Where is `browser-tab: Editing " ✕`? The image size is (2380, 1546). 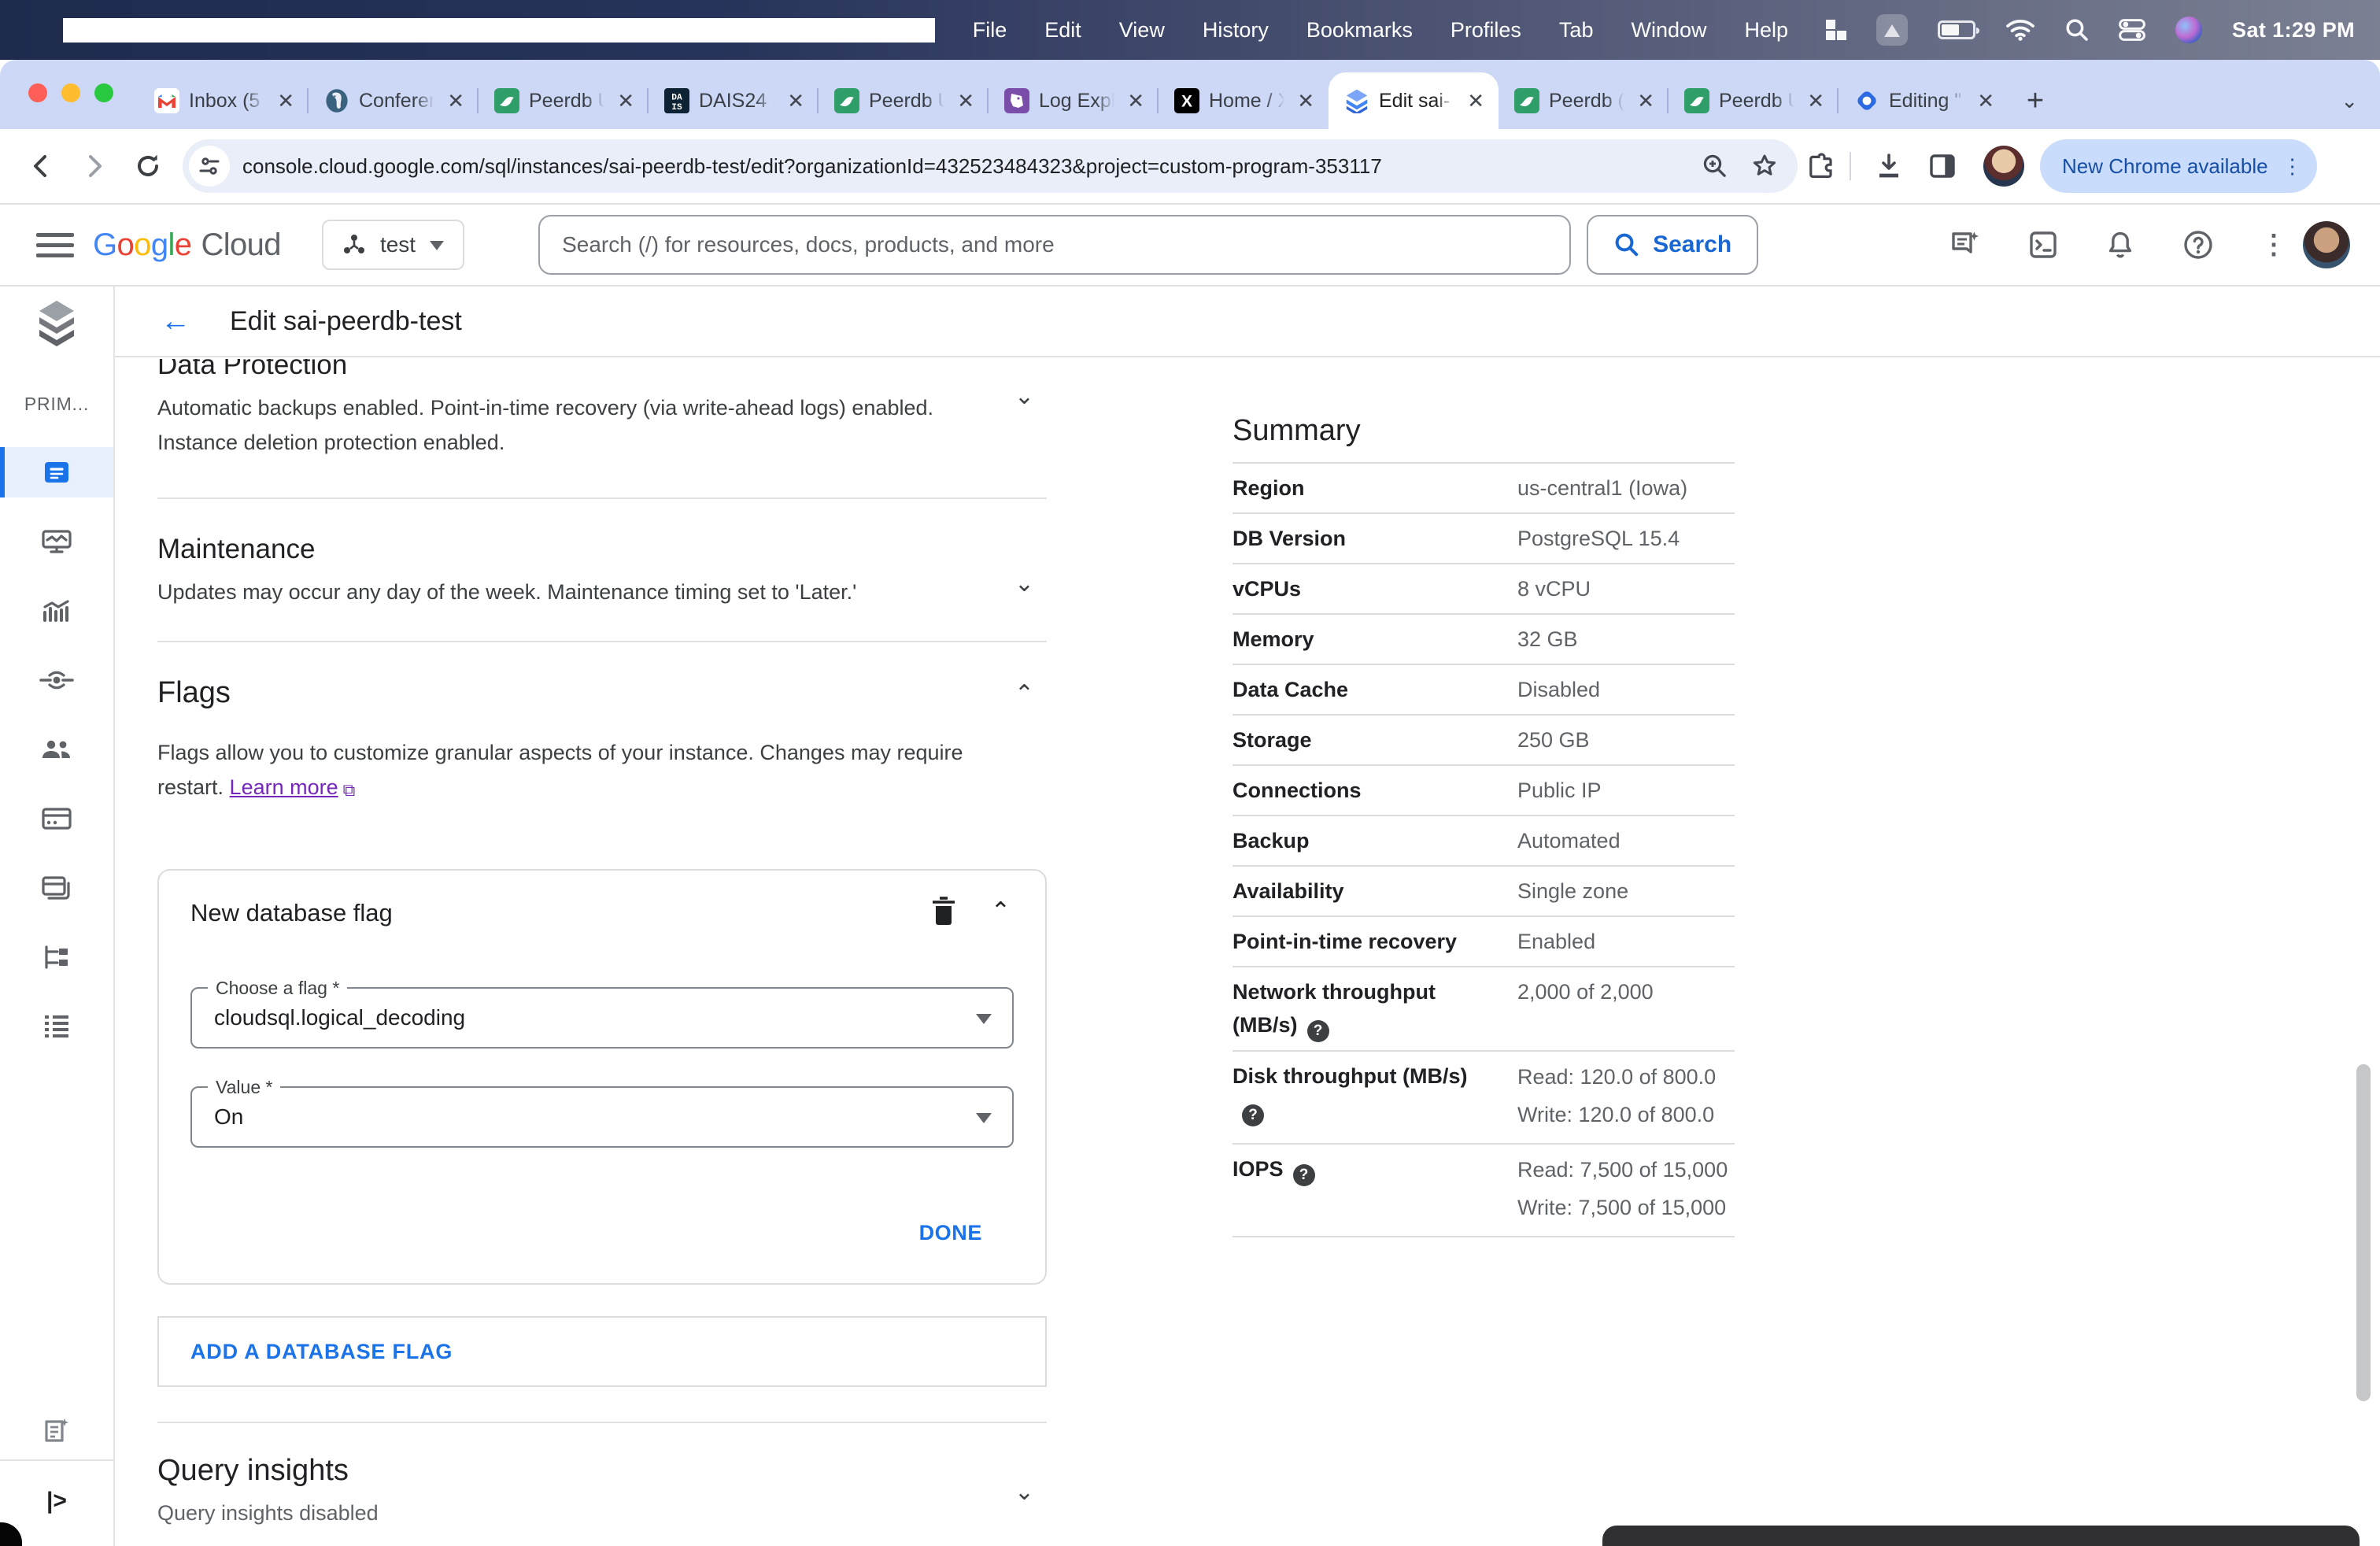
browser-tab: Editing " ✕ is located at coordinates (1923, 100).